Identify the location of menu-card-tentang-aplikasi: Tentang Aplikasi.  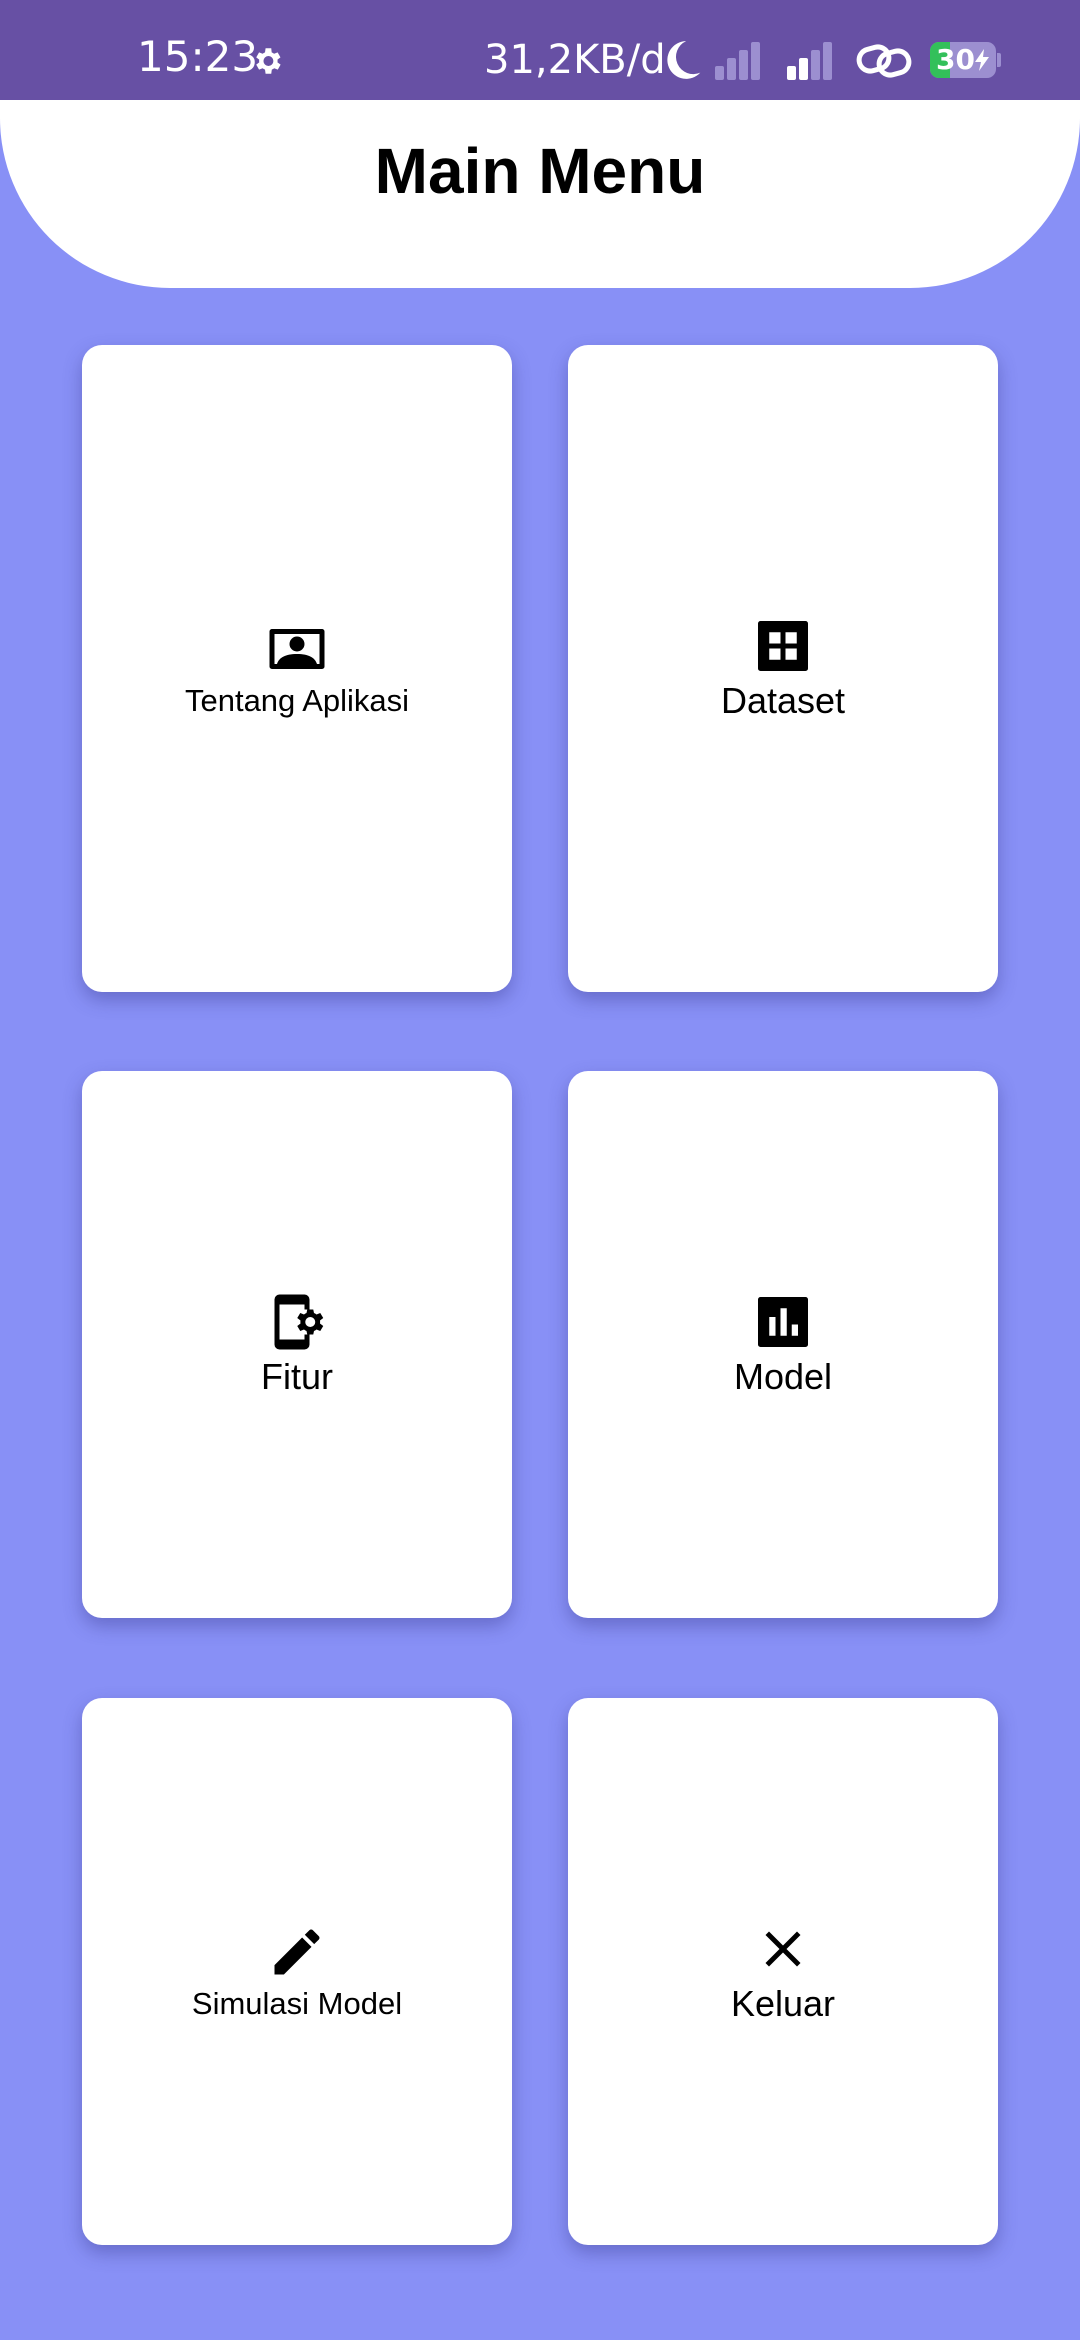
(297, 668).